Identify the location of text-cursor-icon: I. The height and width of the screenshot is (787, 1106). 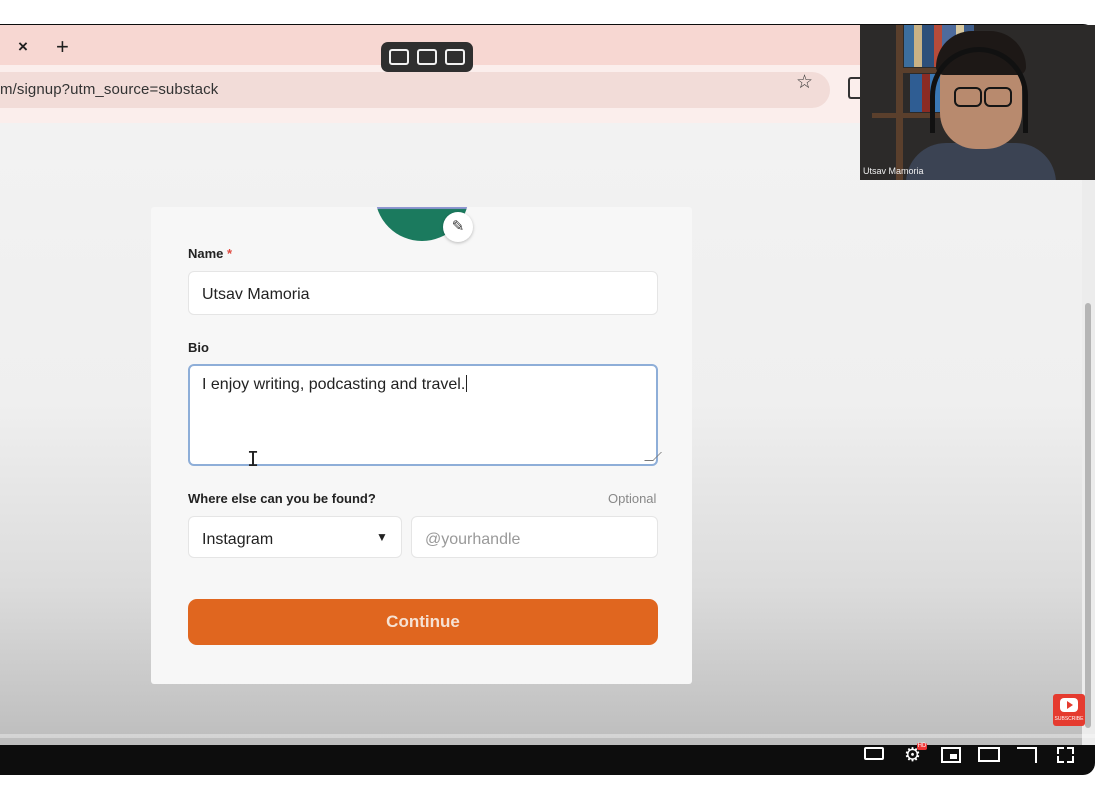
(253, 459).